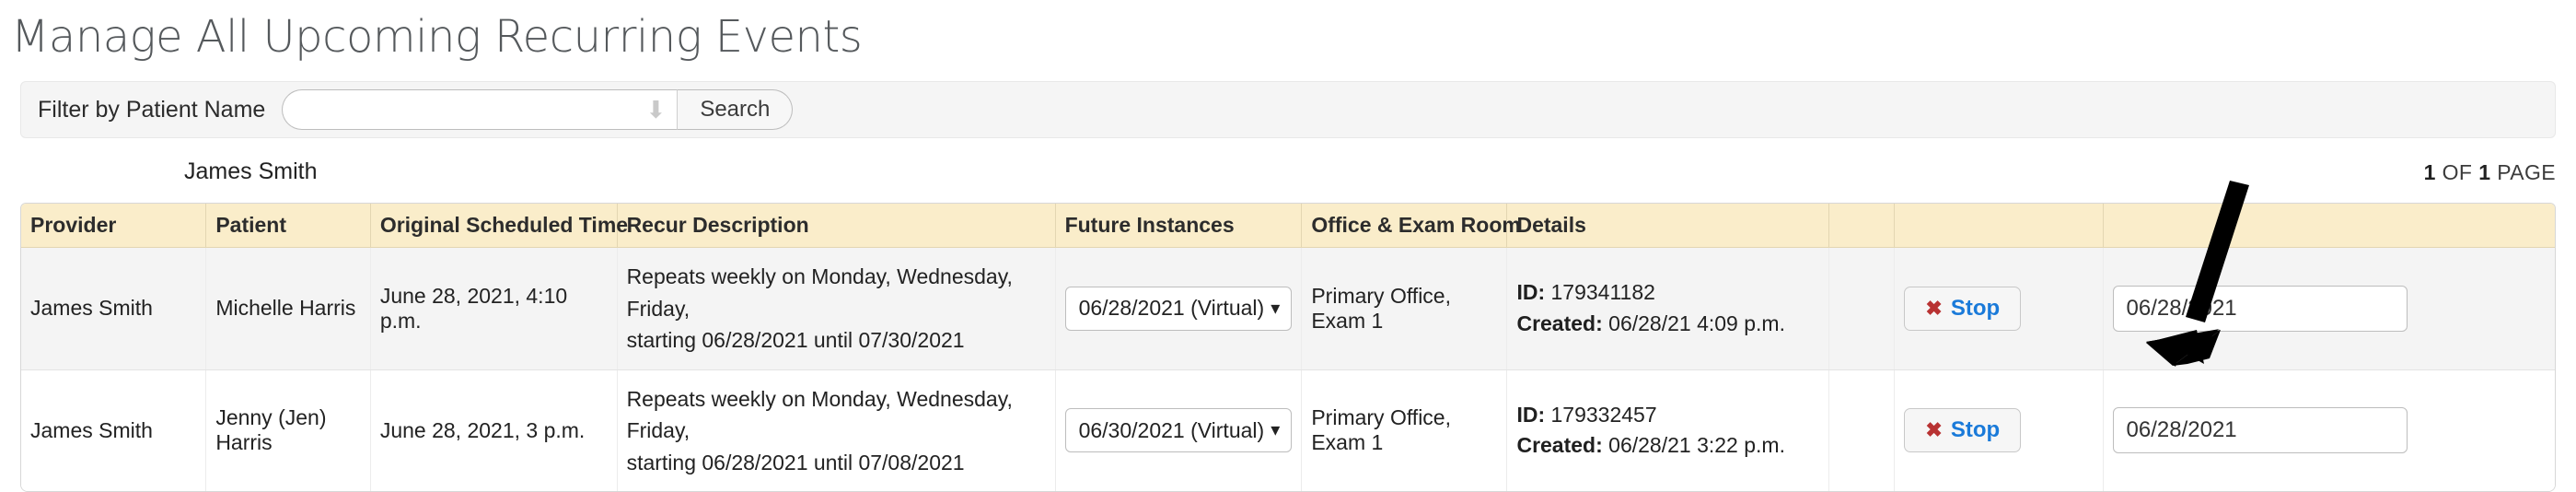  What do you see at coordinates (2484, 172) in the screenshot?
I see `pager-total-pages: 1` at bounding box center [2484, 172].